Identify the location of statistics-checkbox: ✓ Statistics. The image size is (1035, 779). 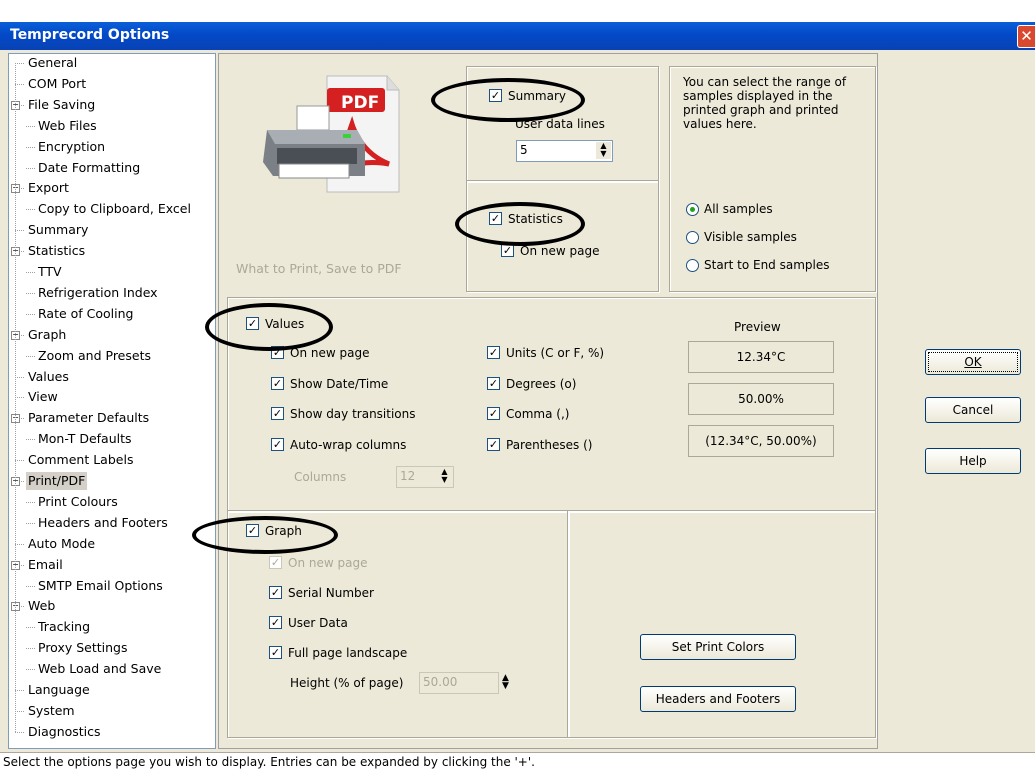
(526, 219).